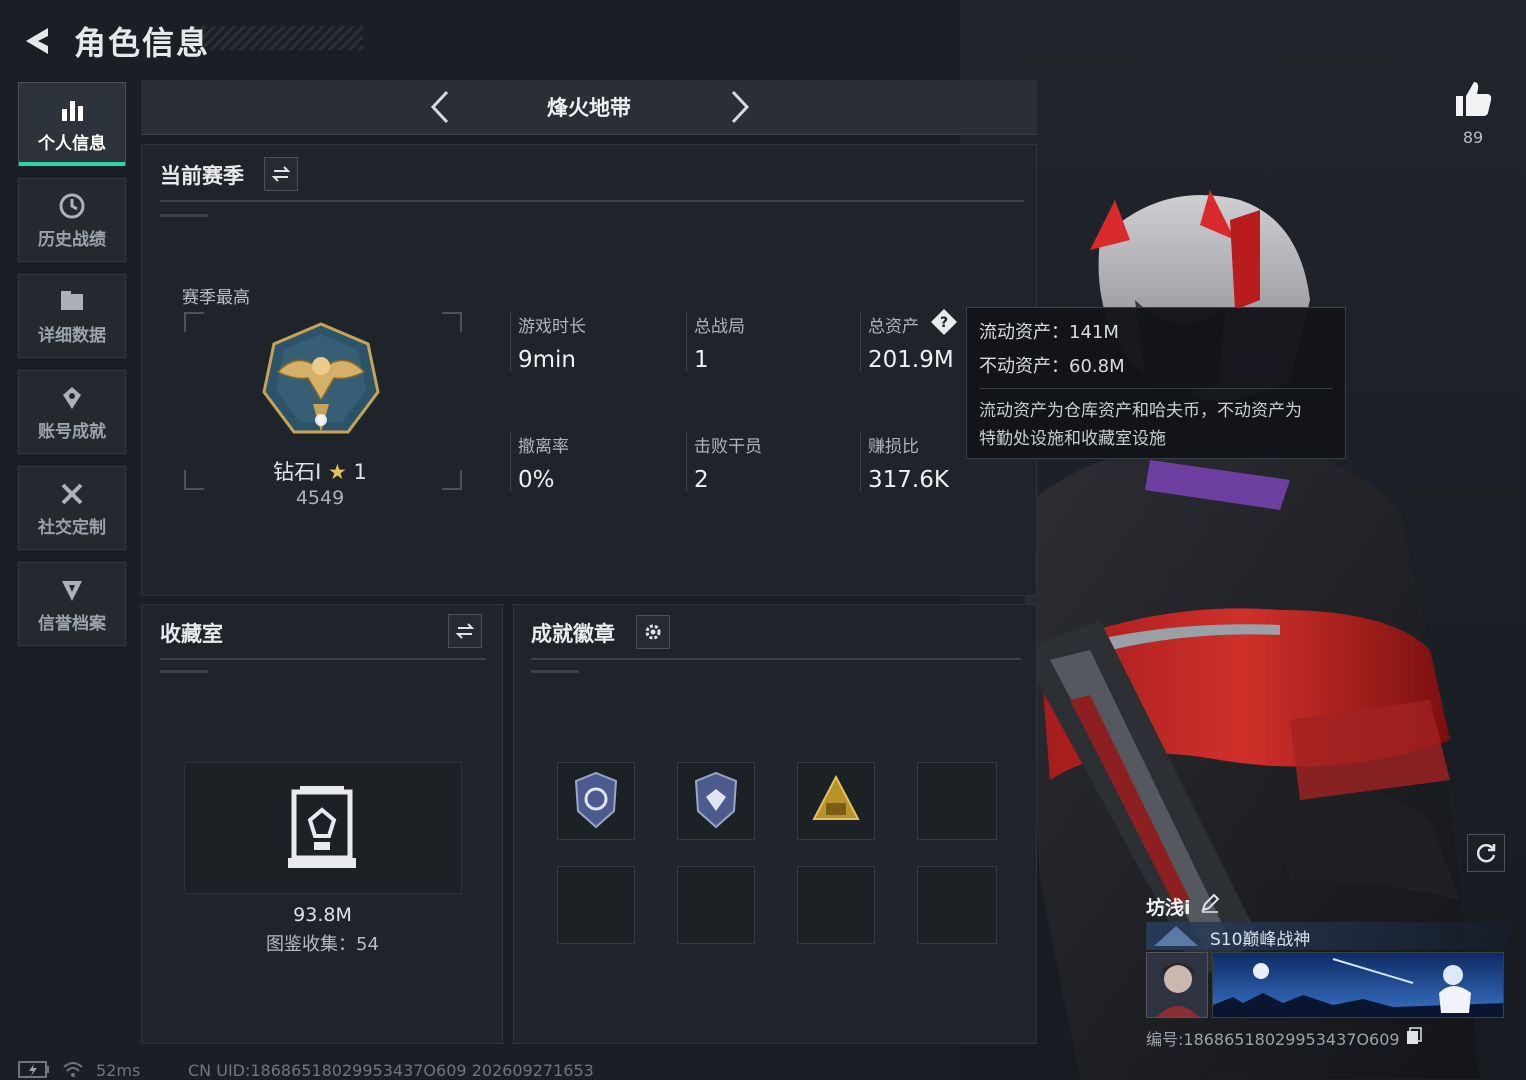 The image size is (1526, 1080). I want to click on rank-stars: 1, so click(360, 472).